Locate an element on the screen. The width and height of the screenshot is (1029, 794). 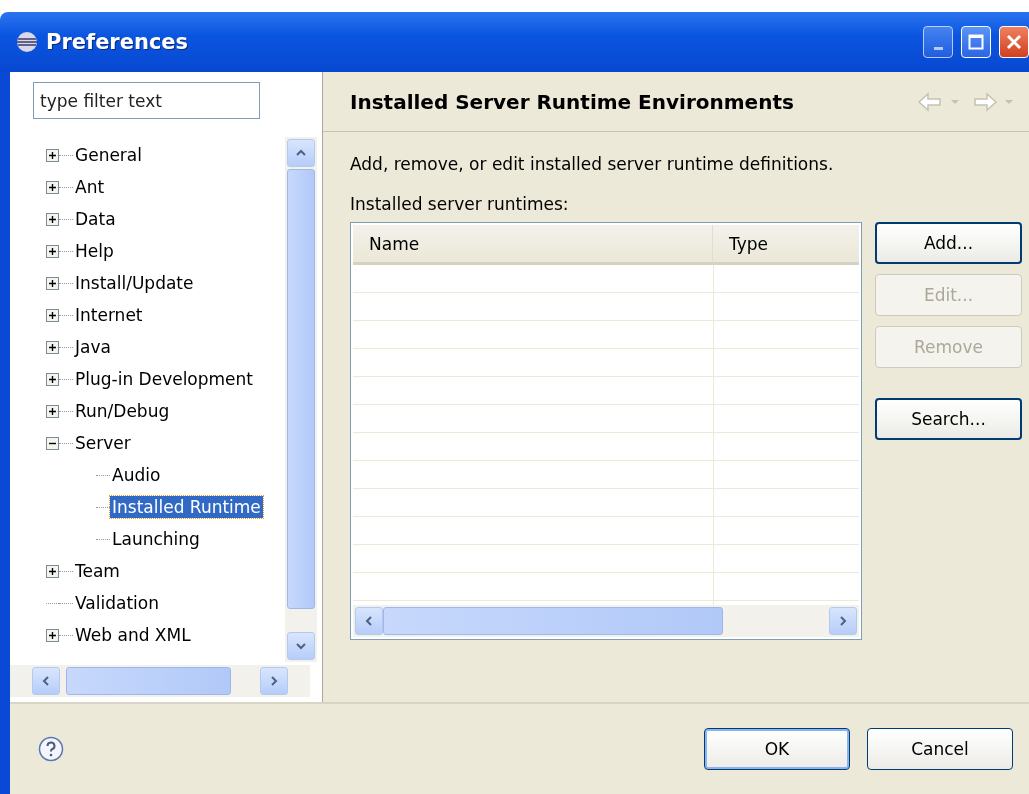
tree-item: Java is located at coordinates (93, 347).